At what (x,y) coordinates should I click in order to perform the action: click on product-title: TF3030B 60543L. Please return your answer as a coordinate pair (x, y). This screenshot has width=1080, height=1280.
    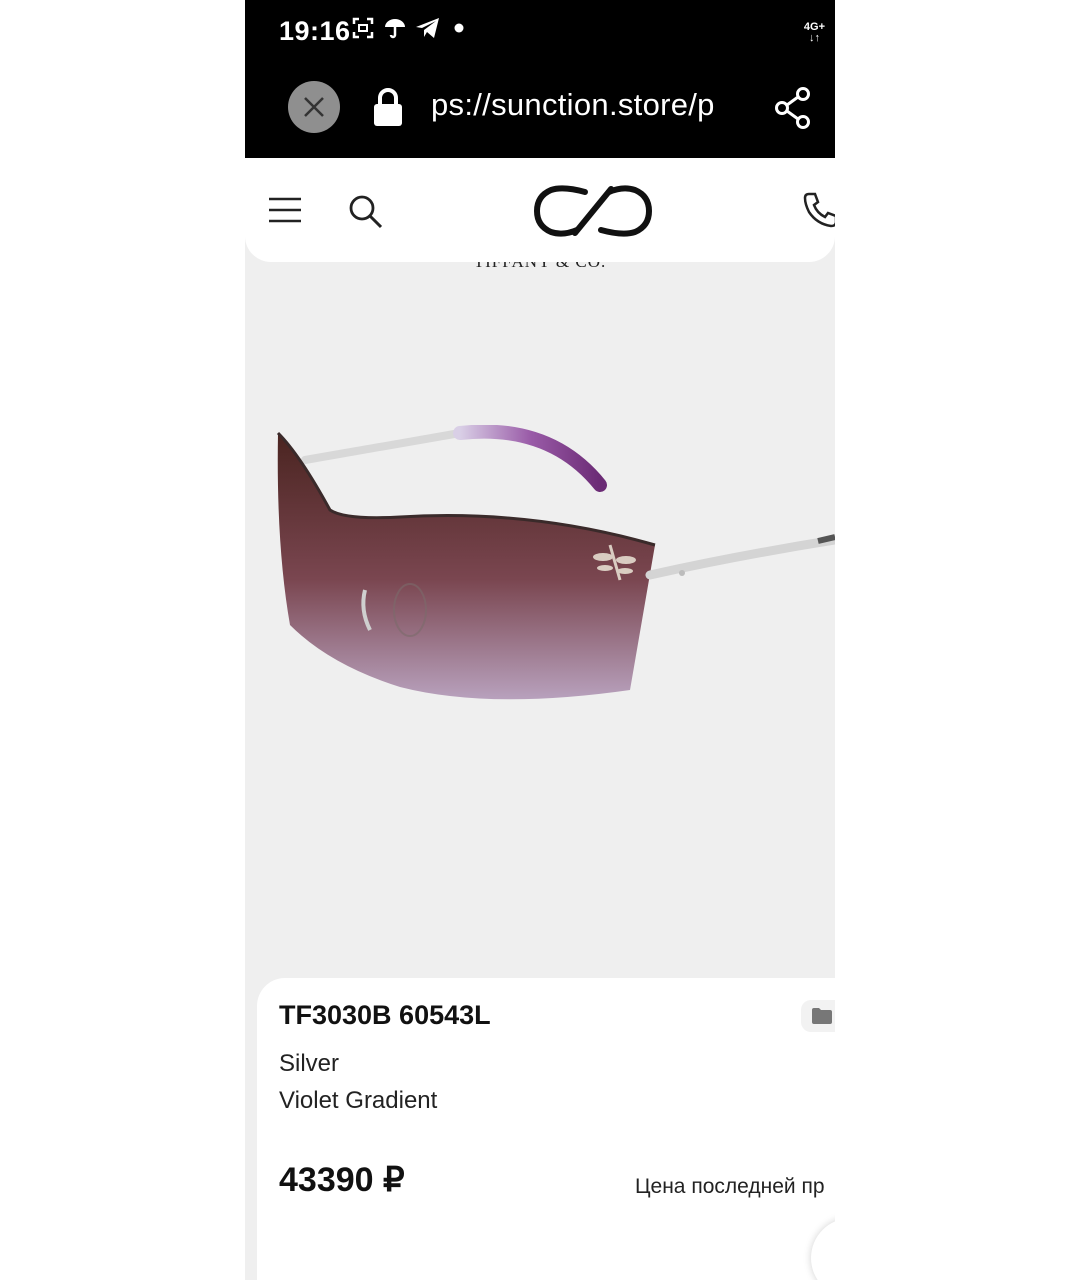
    Looking at the image, I should click on (385, 1015).